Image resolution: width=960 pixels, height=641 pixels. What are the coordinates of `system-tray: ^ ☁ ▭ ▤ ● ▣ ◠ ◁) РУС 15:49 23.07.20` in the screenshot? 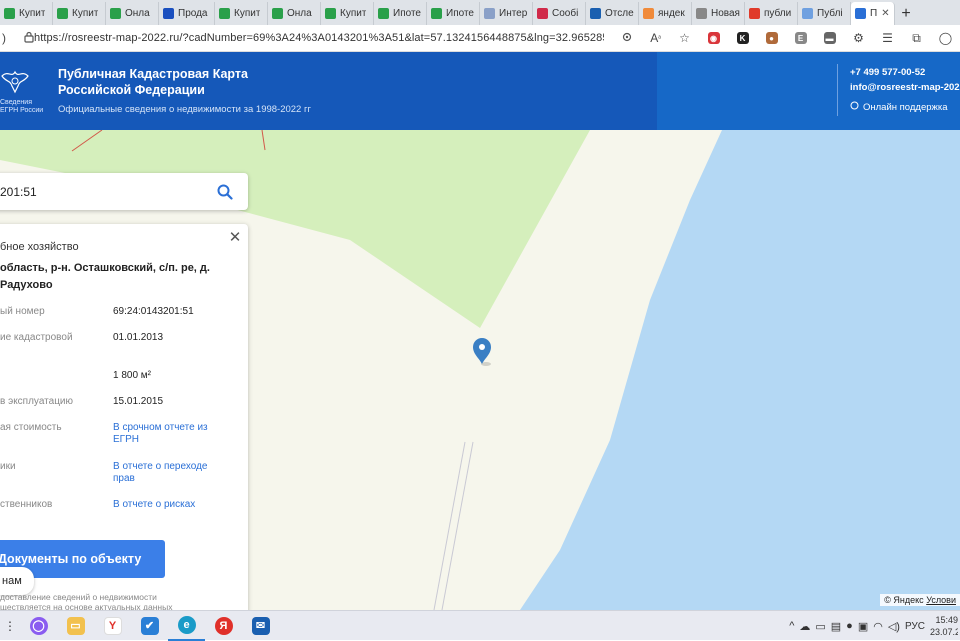 It's located at (874, 626).